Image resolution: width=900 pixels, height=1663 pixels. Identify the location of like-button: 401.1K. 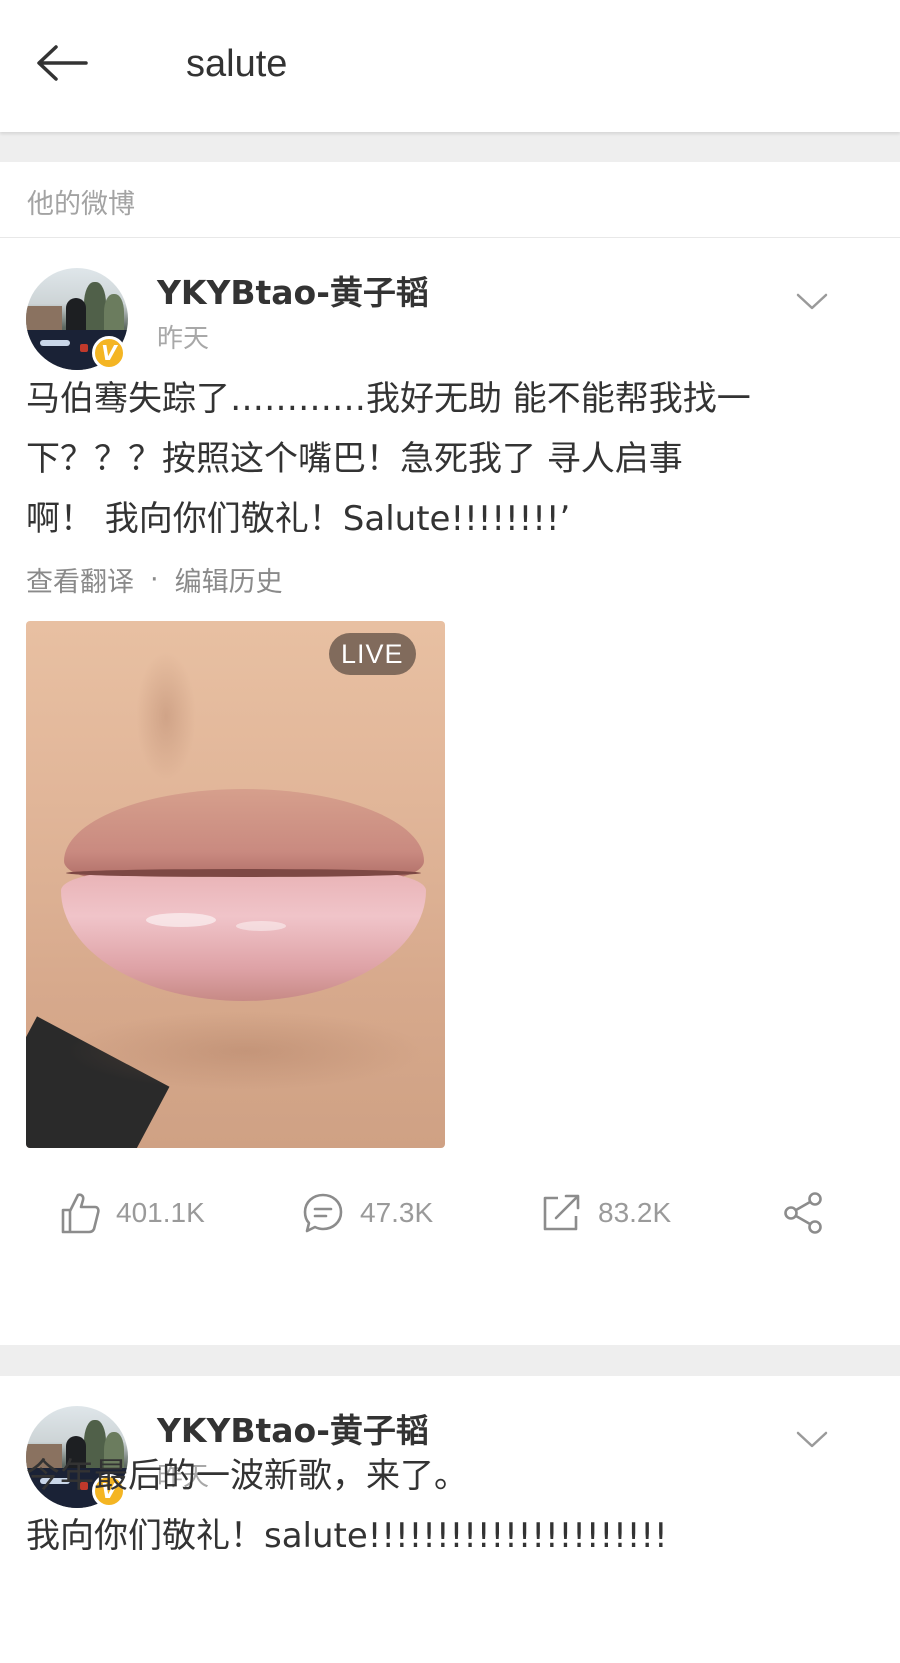
(132, 1213).